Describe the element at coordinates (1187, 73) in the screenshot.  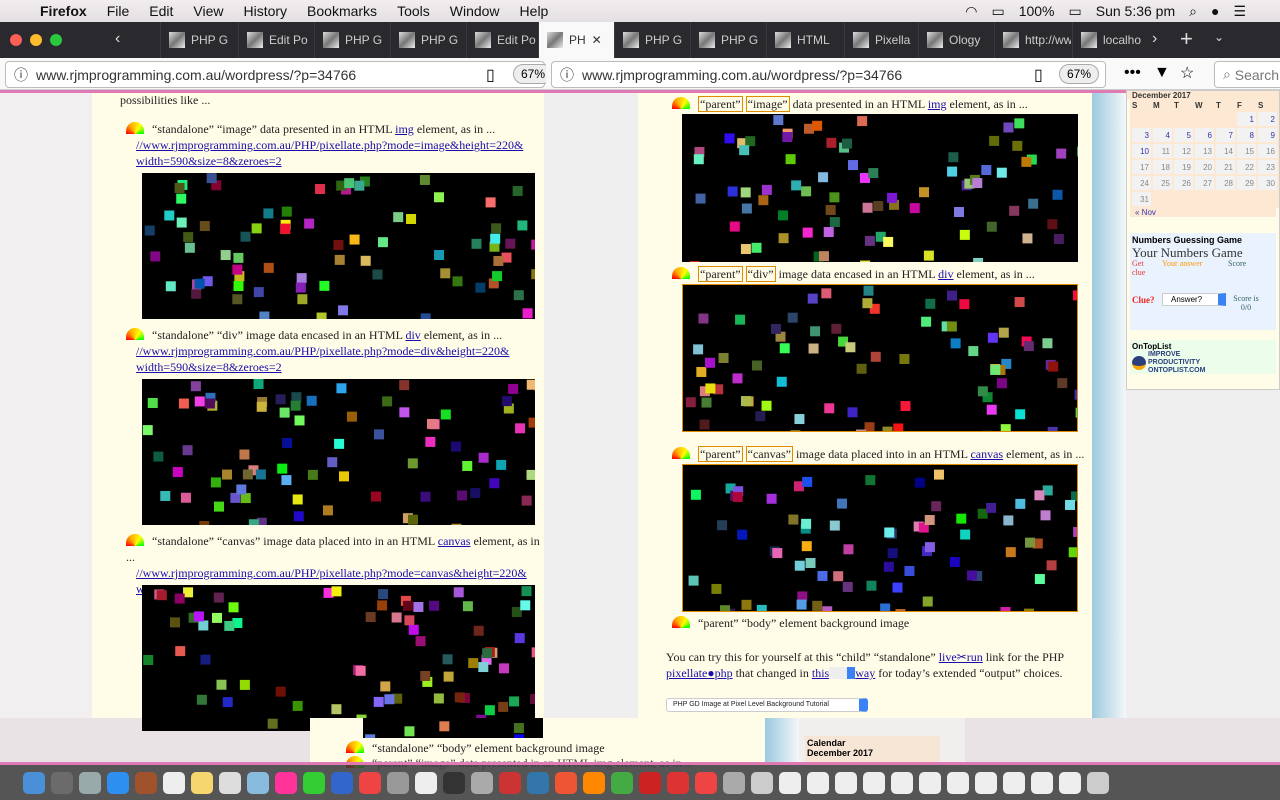
I see `bookmark-star-icon: ☆` at that location.